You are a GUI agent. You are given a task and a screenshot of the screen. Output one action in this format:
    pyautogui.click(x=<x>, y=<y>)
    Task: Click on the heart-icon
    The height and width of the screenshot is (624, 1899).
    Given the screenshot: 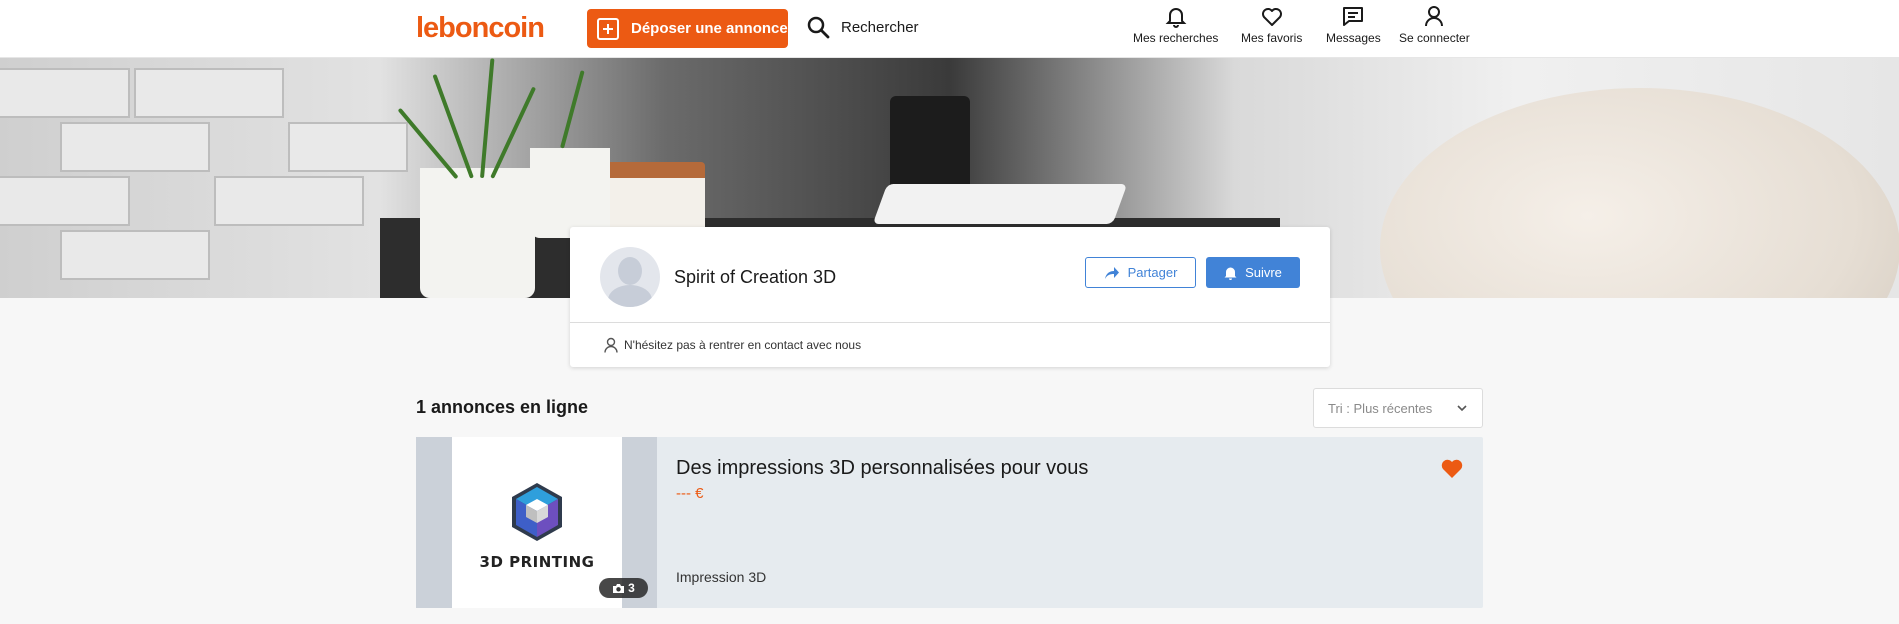 What is the action you would take?
    pyautogui.click(x=1271, y=17)
    